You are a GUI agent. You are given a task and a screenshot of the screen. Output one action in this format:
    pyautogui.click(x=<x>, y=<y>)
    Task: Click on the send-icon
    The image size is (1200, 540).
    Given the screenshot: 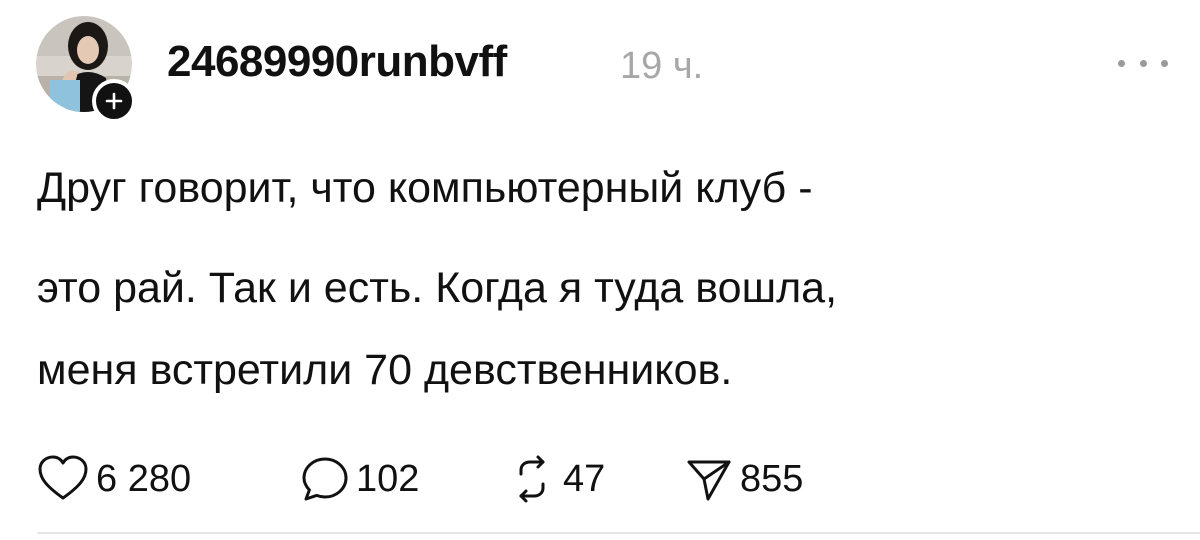 What is the action you would take?
    pyautogui.click(x=709, y=480)
    